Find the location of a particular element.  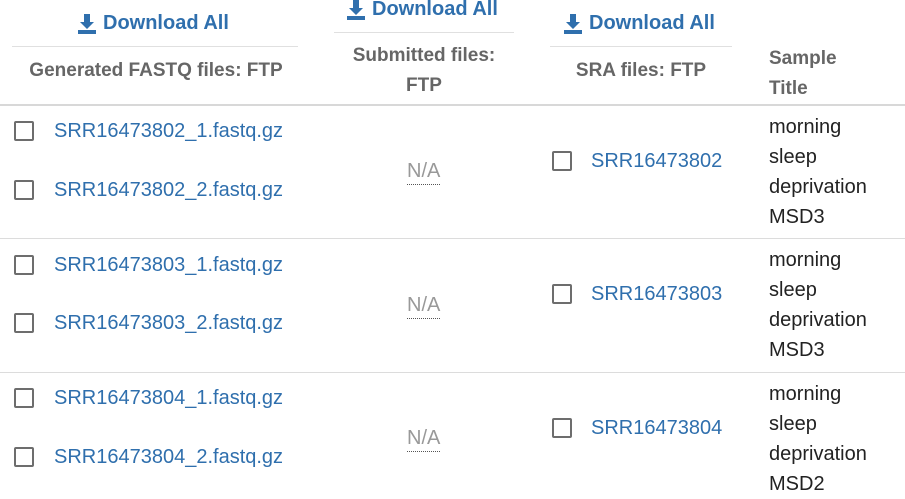

download-all-submitted-button: Download All is located at coordinates (422, 10).